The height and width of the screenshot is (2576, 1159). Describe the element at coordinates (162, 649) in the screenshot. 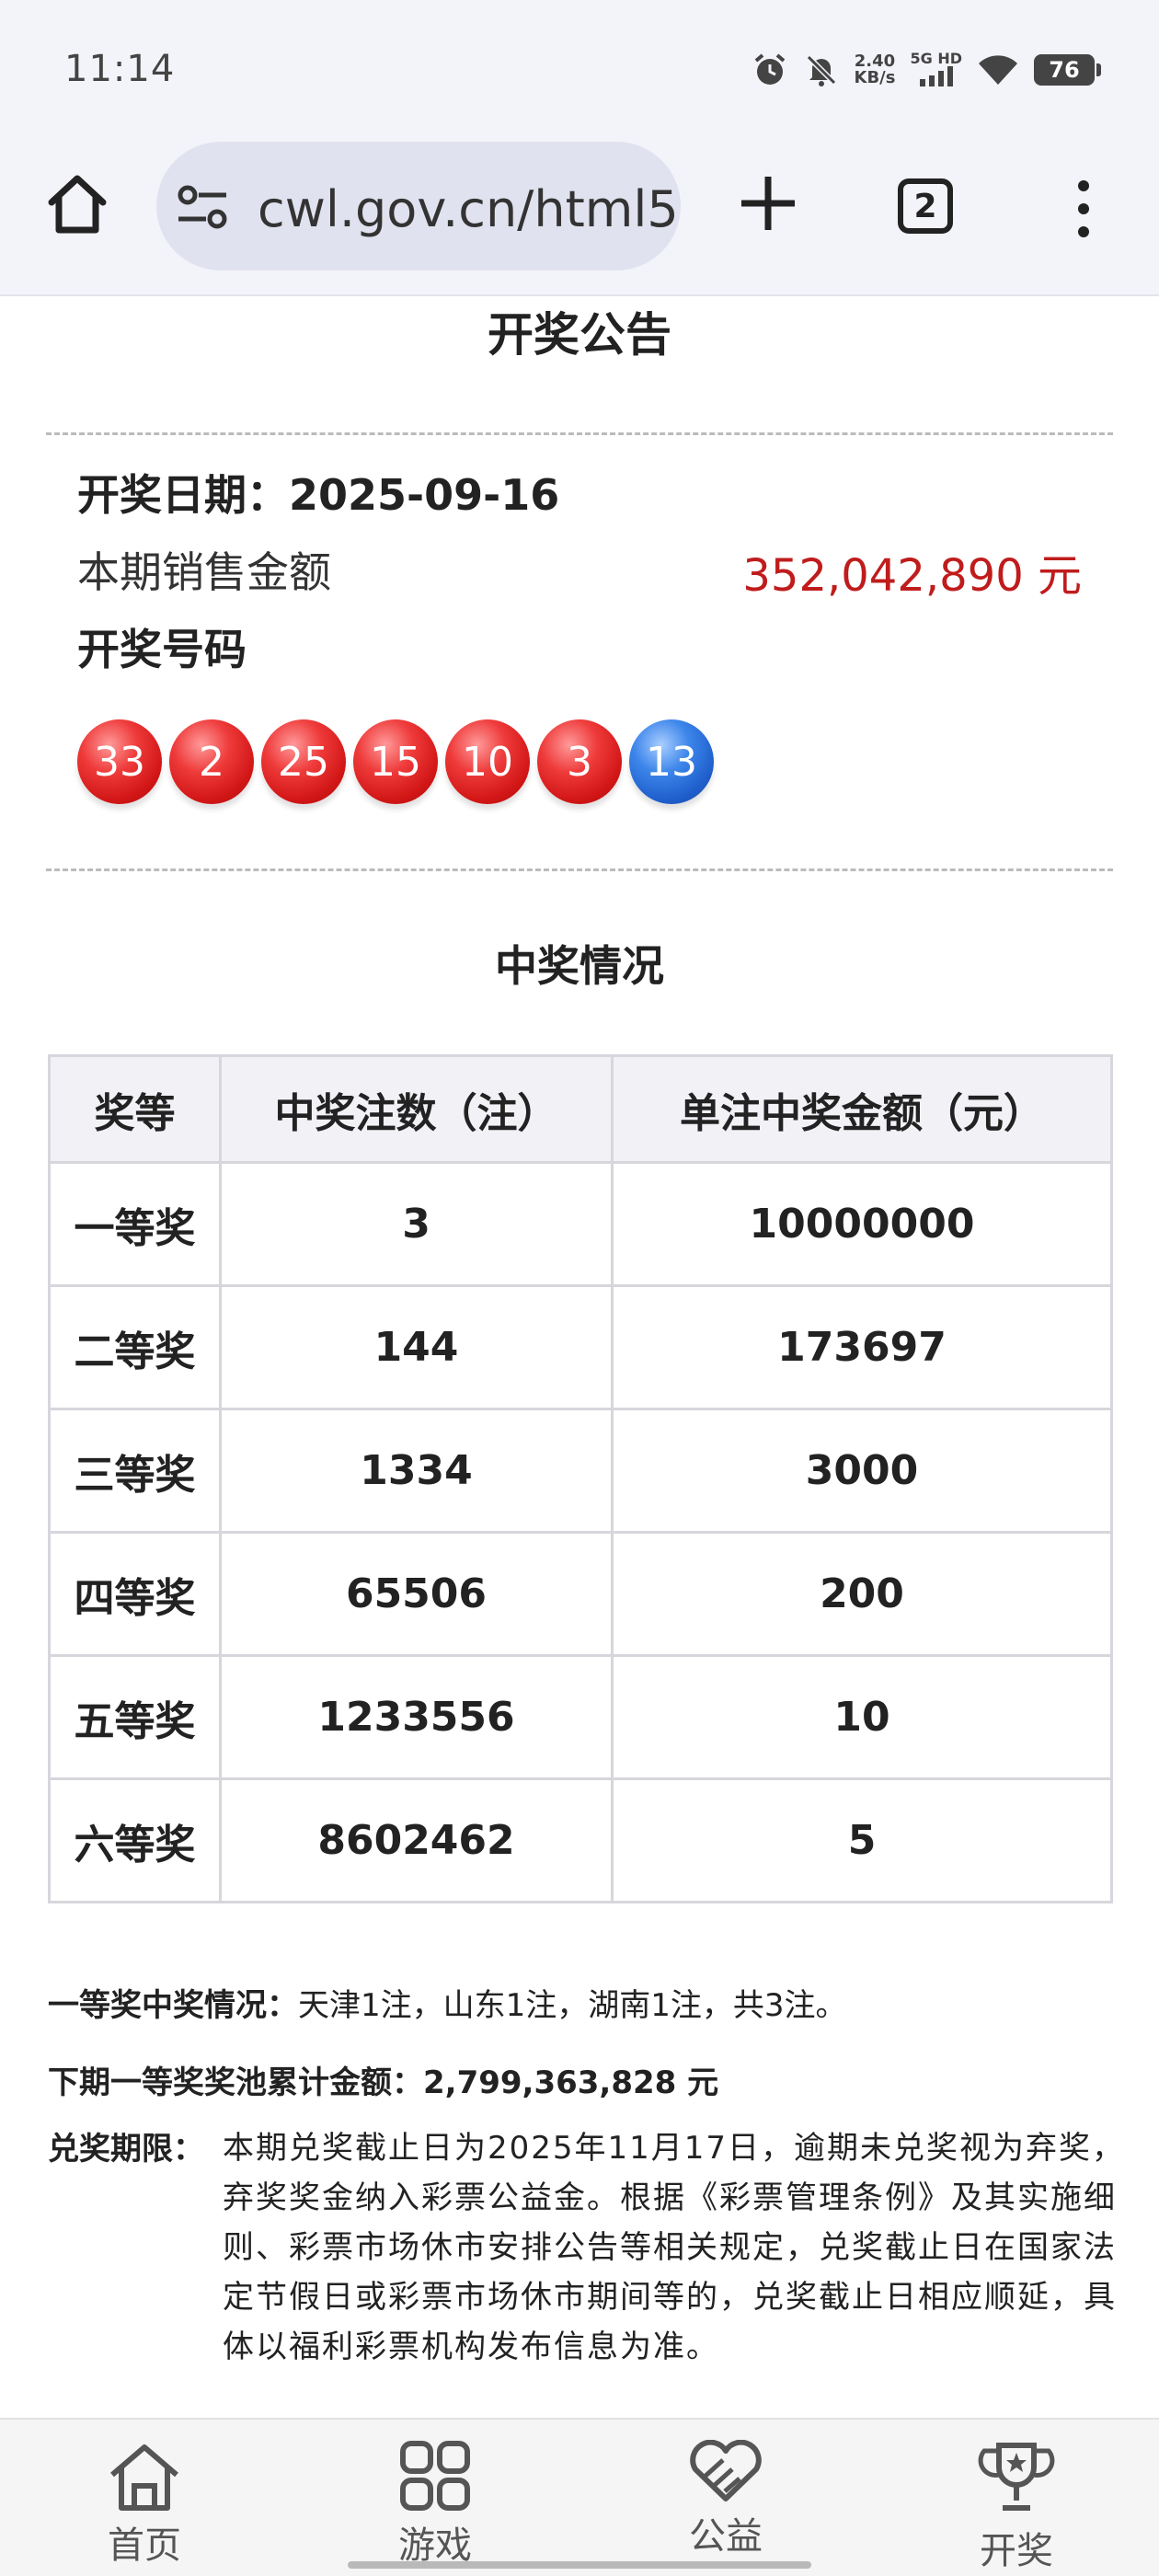

I see `numbers-label: 开奖号码` at that location.